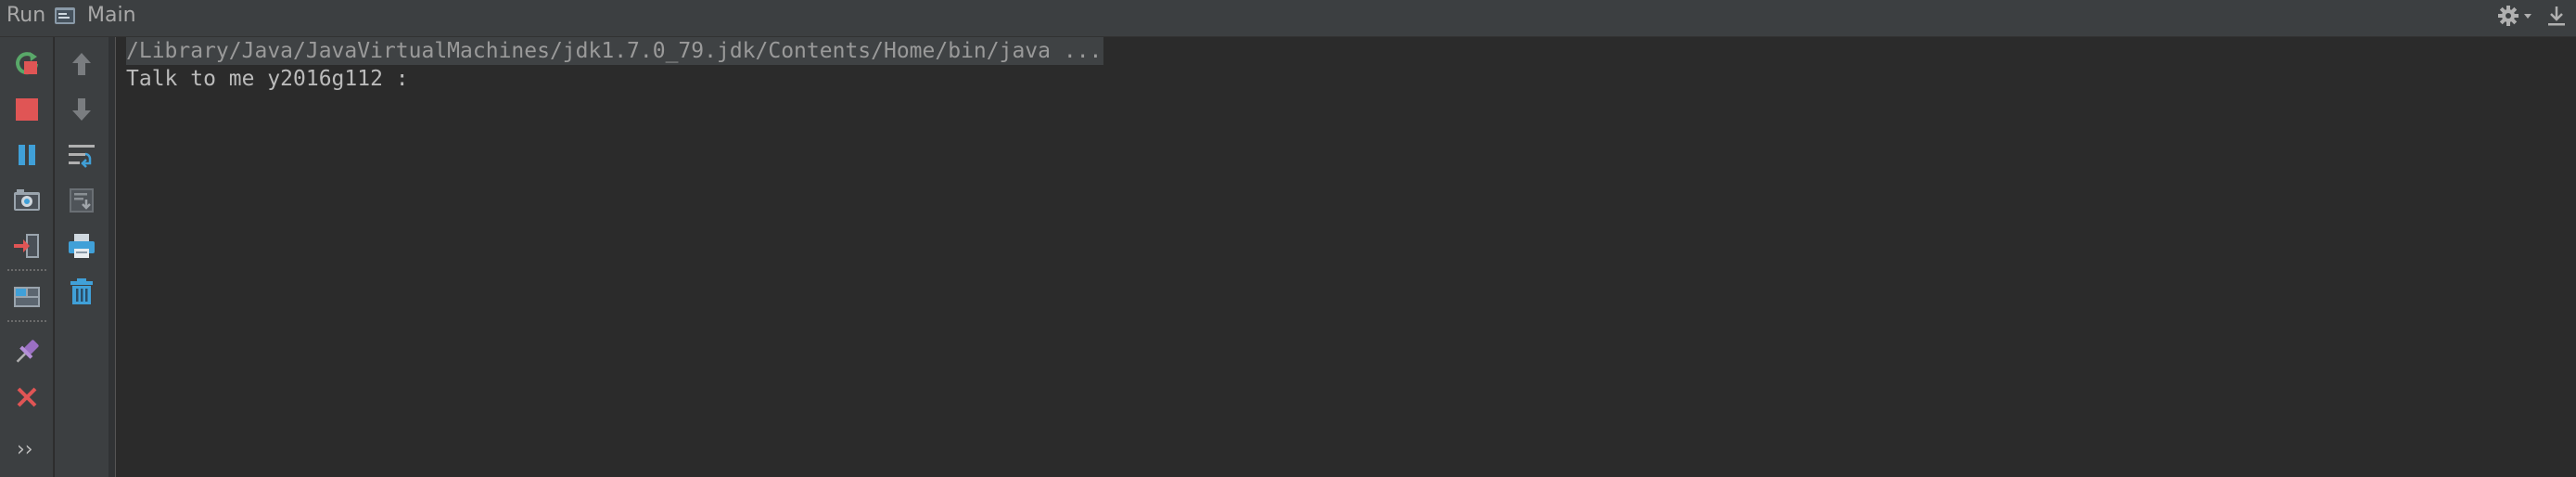  I want to click on close-icon, so click(27, 397).